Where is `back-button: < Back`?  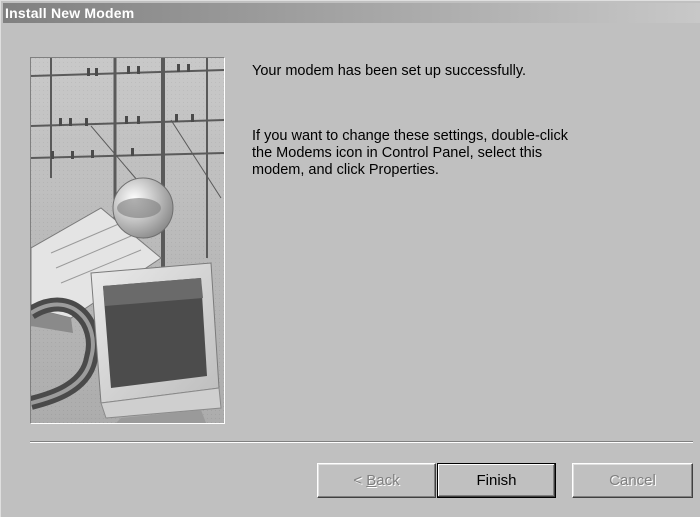
back-button: < Back is located at coordinates (376, 480).